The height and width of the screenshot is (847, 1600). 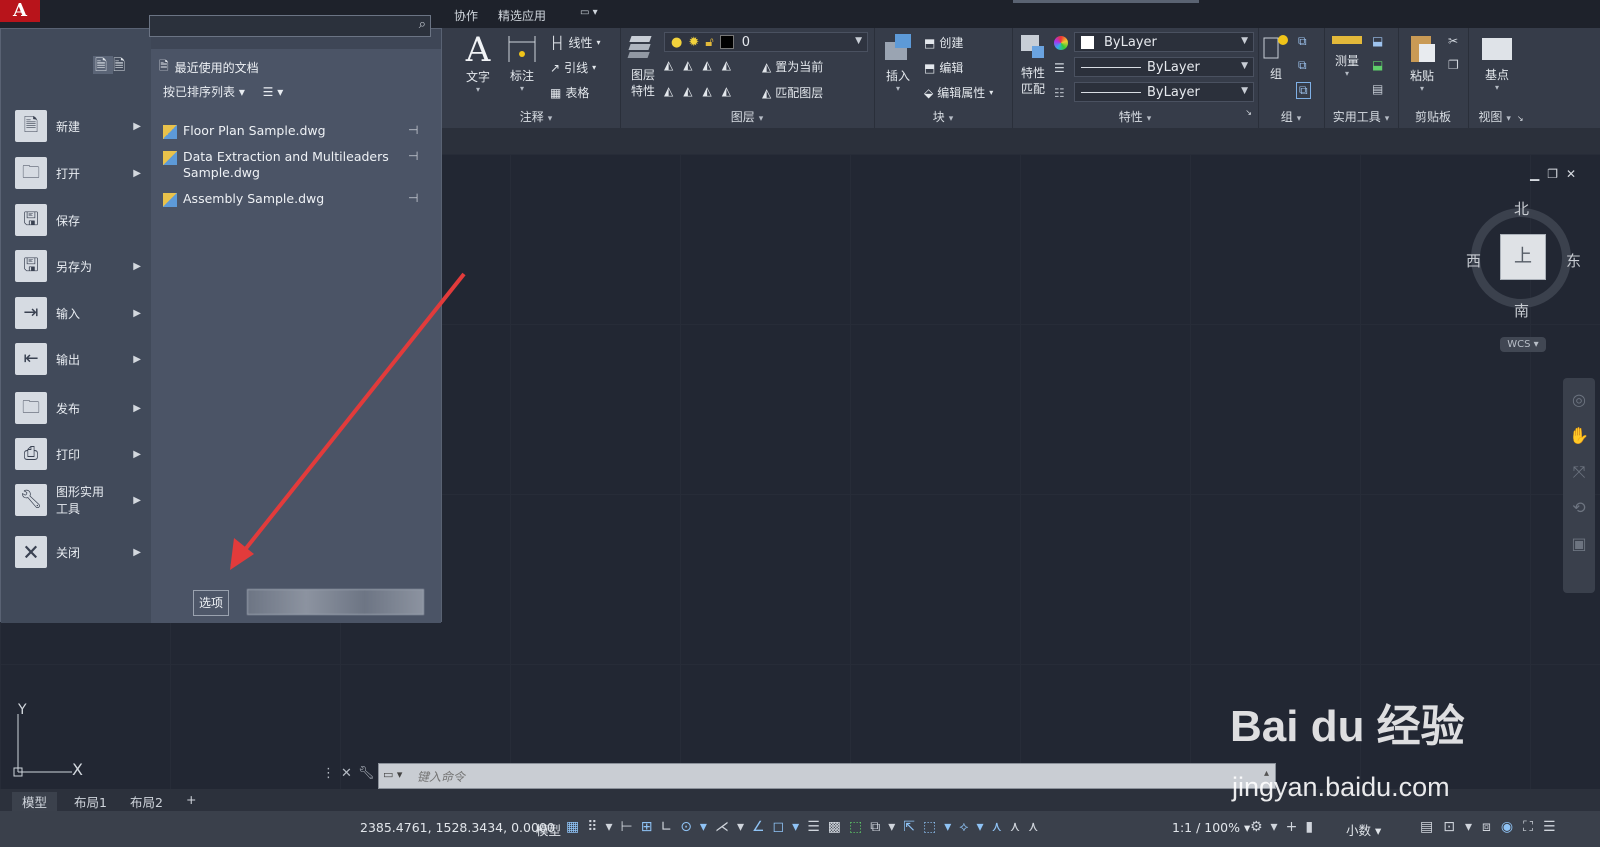 I want to click on color-dropdown: ByLayer ▼, so click(x=1164, y=42).